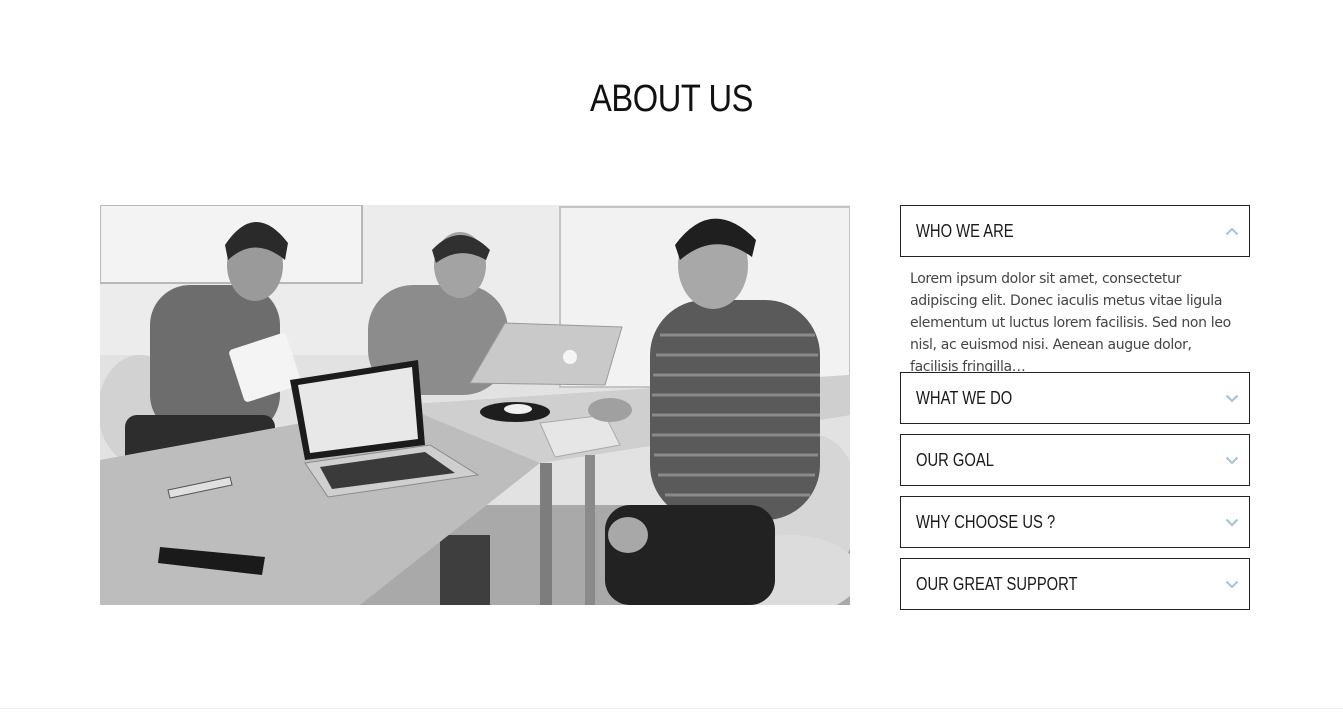 The image size is (1343, 712). I want to click on accordion-item-why-choose-us: WHY CHOOSE US ?, so click(1075, 522).